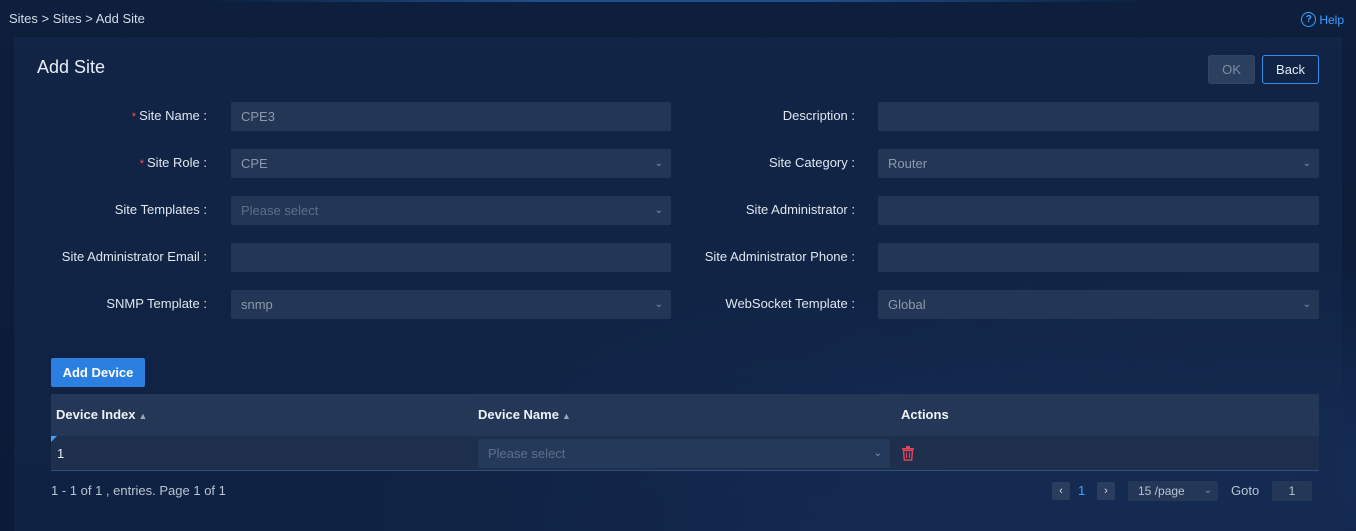  What do you see at coordinates (254, 163) in the screenshot?
I see `site-role-value: CPE` at bounding box center [254, 163].